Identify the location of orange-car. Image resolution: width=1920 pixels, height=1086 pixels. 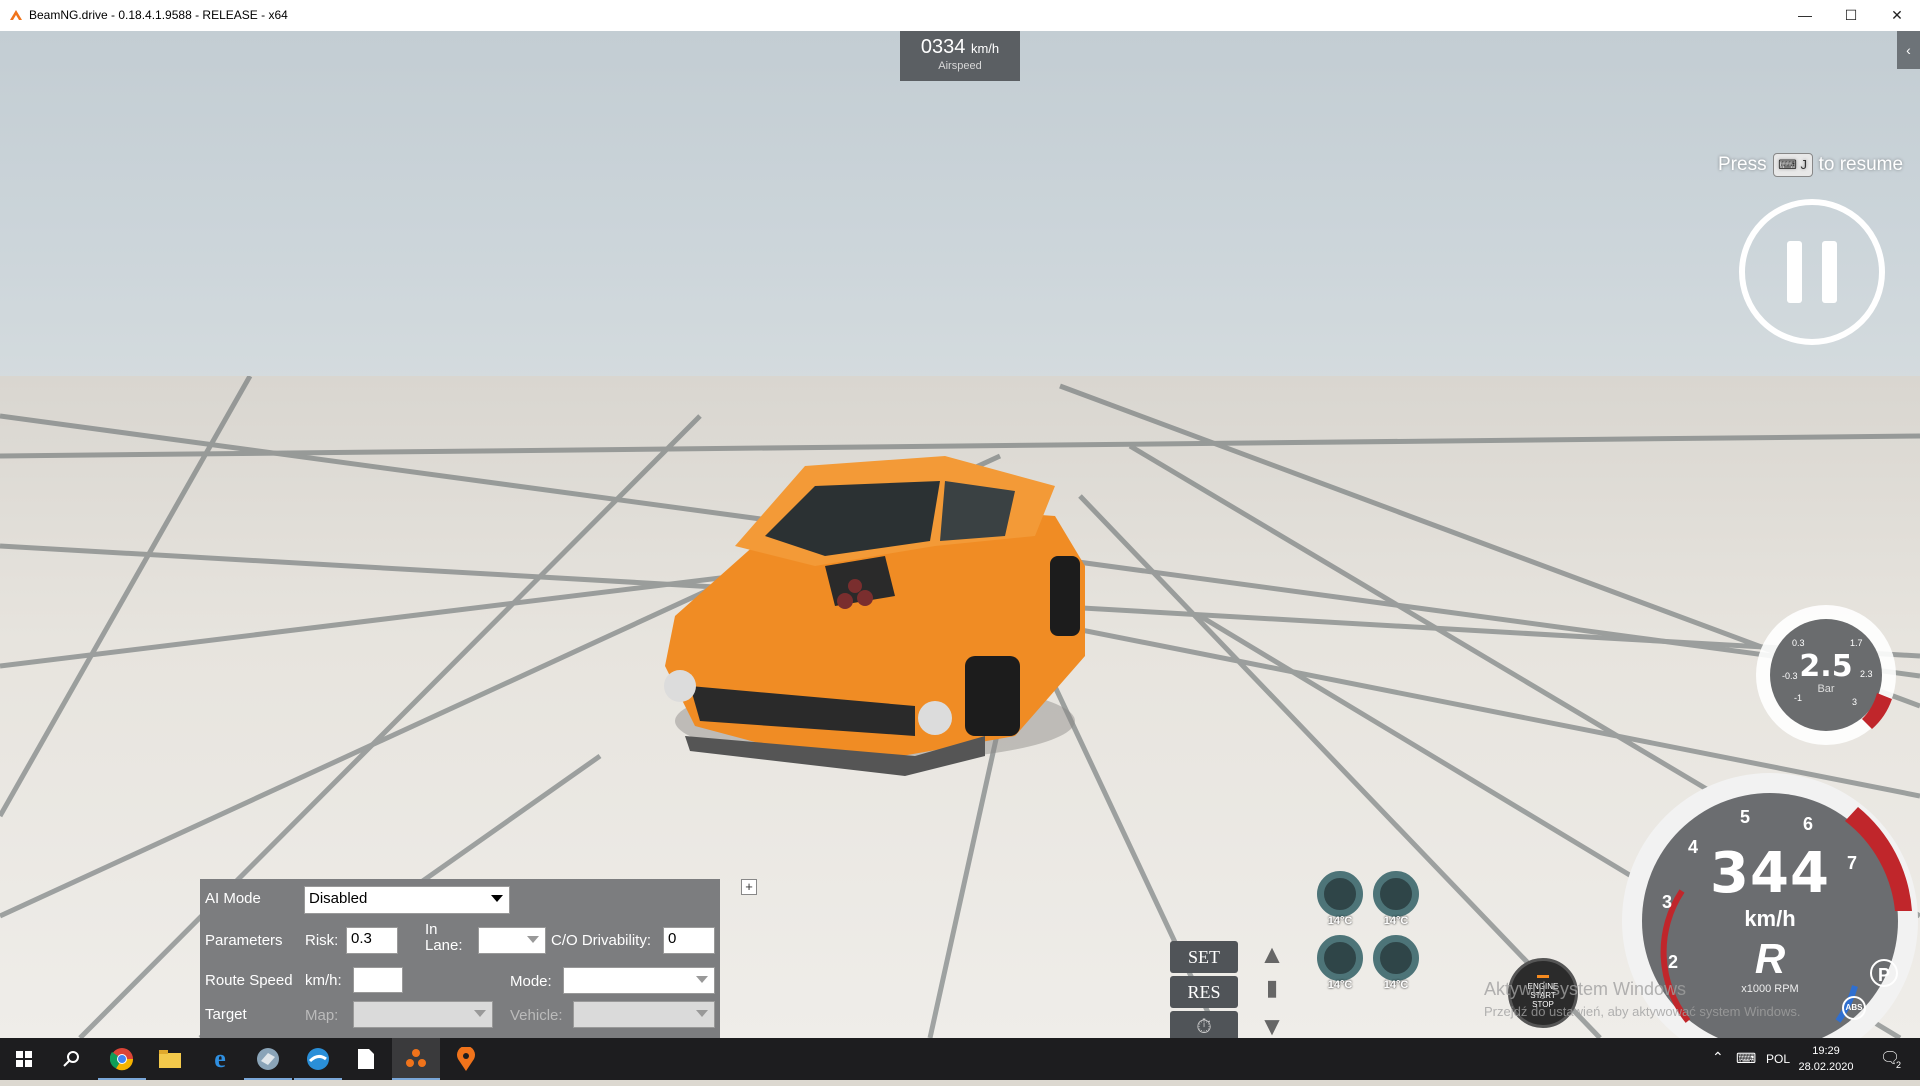
(874, 616).